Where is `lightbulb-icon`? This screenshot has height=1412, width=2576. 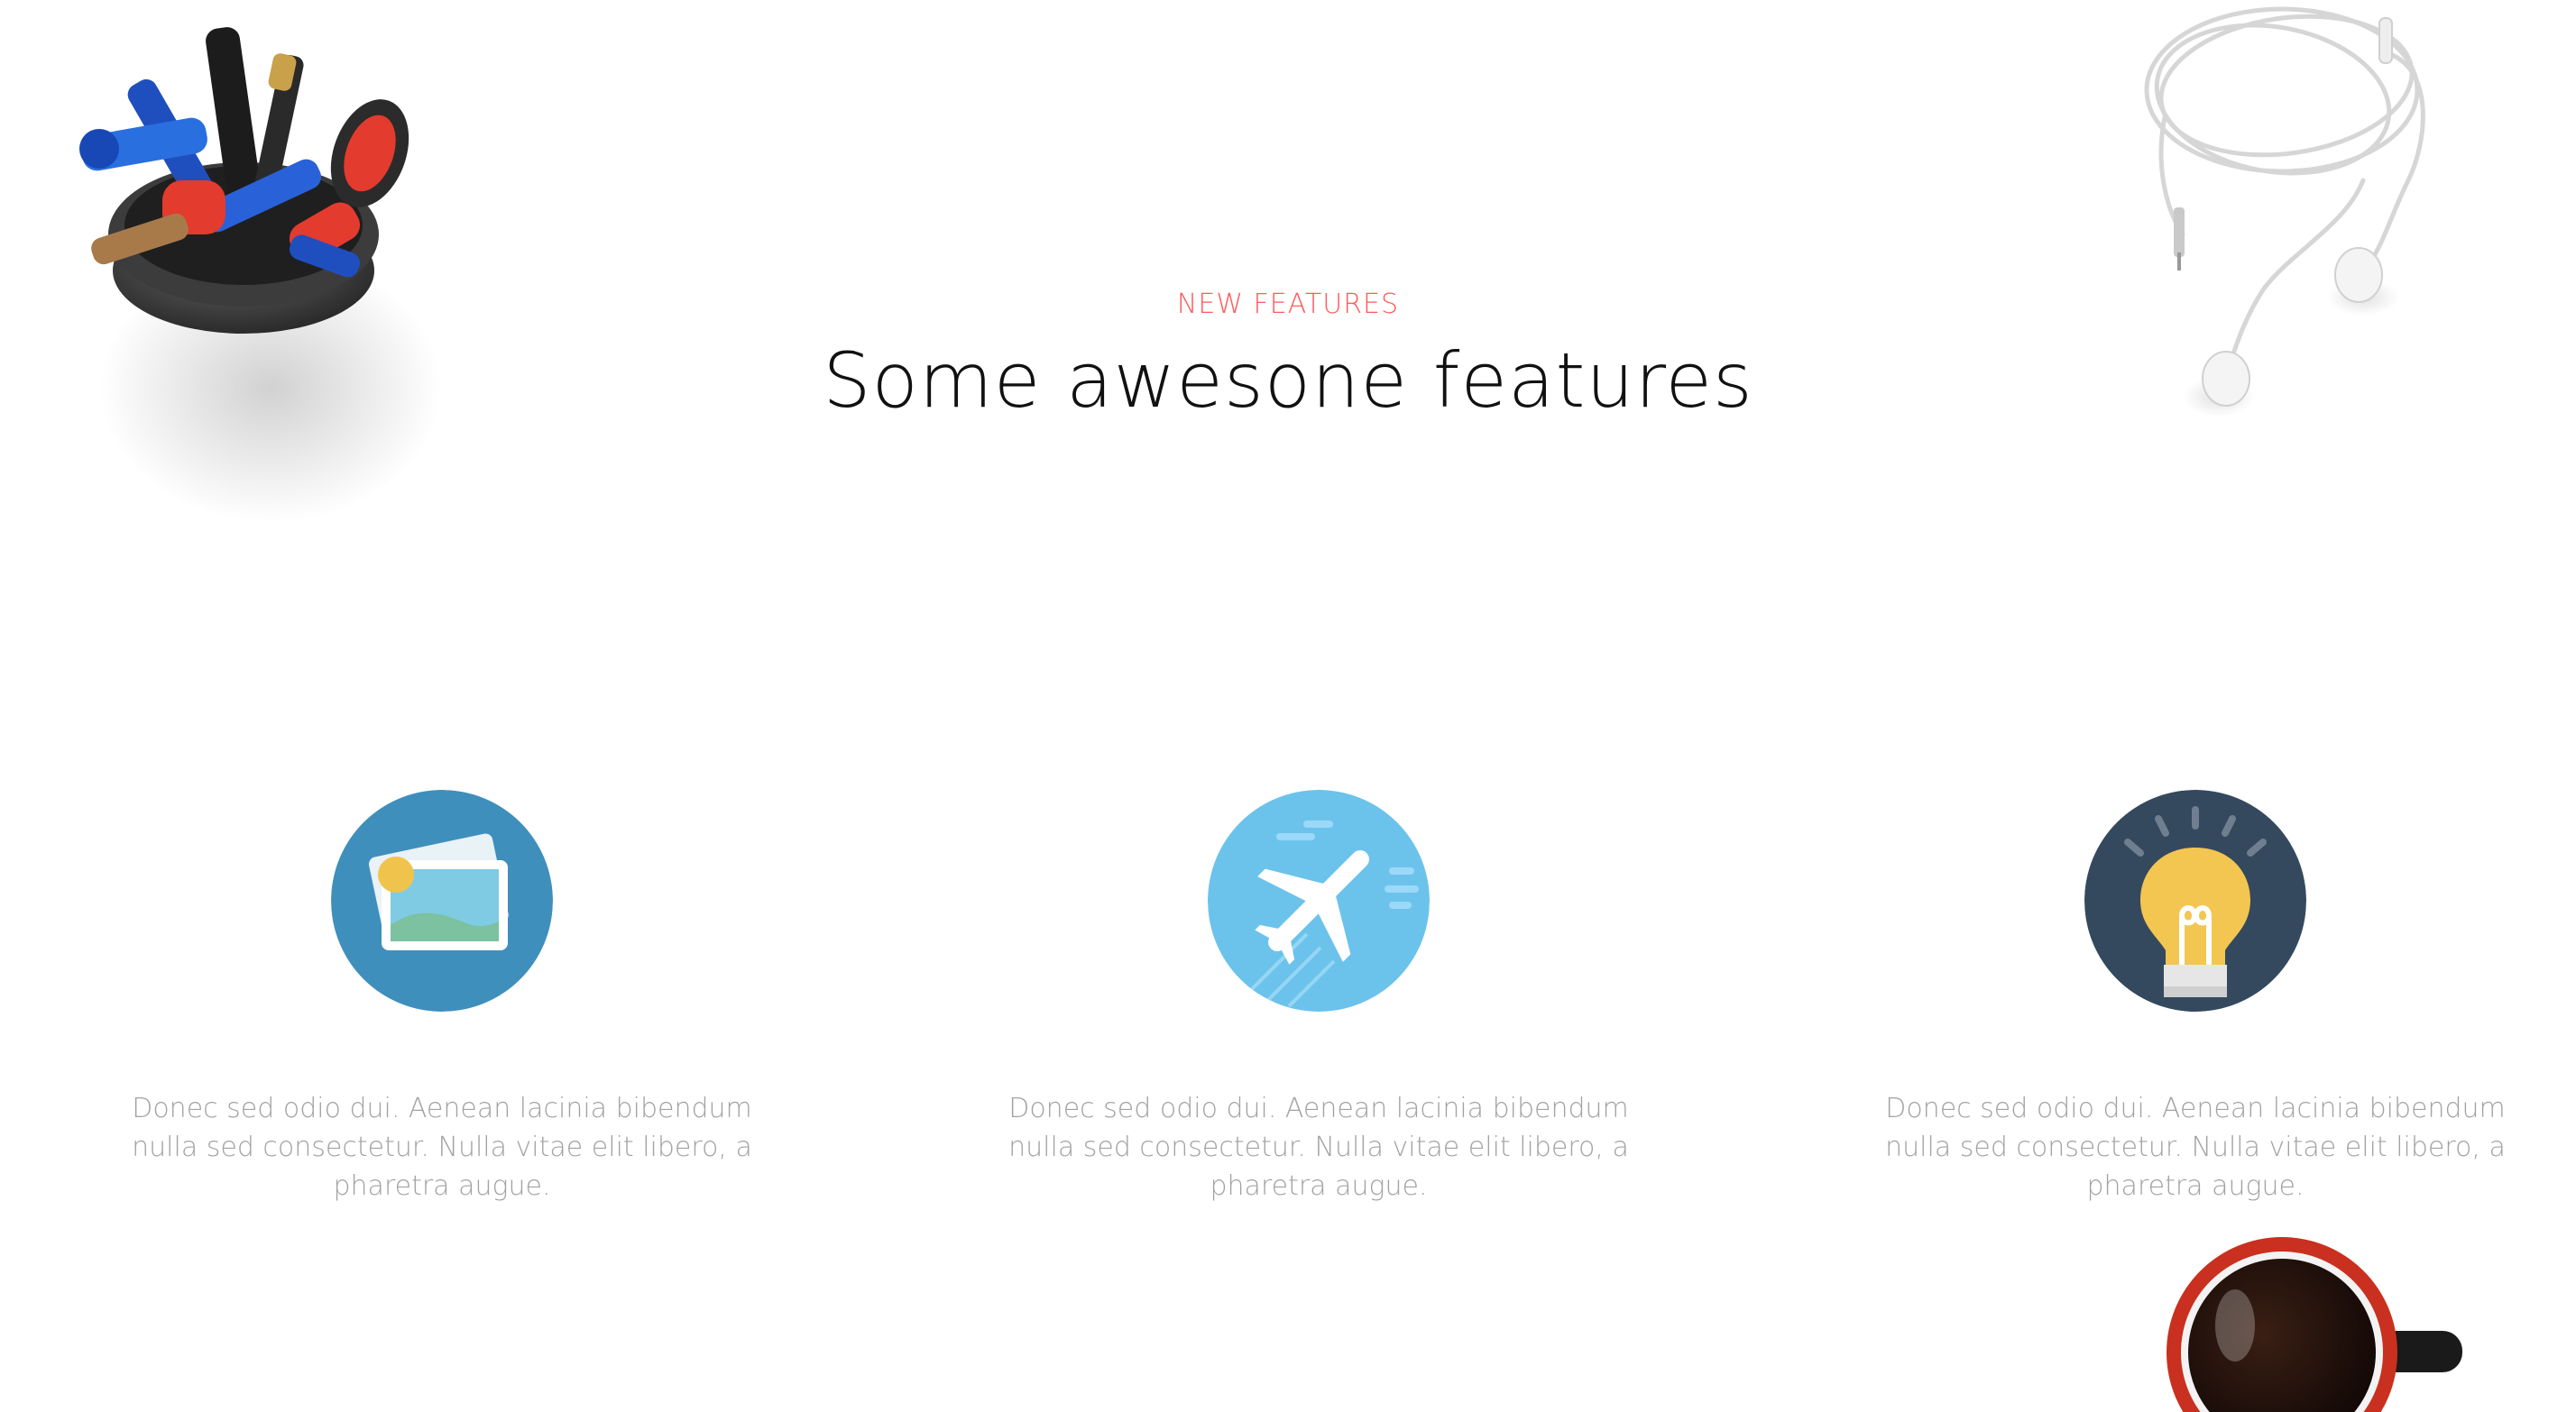 lightbulb-icon is located at coordinates (2195, 901).